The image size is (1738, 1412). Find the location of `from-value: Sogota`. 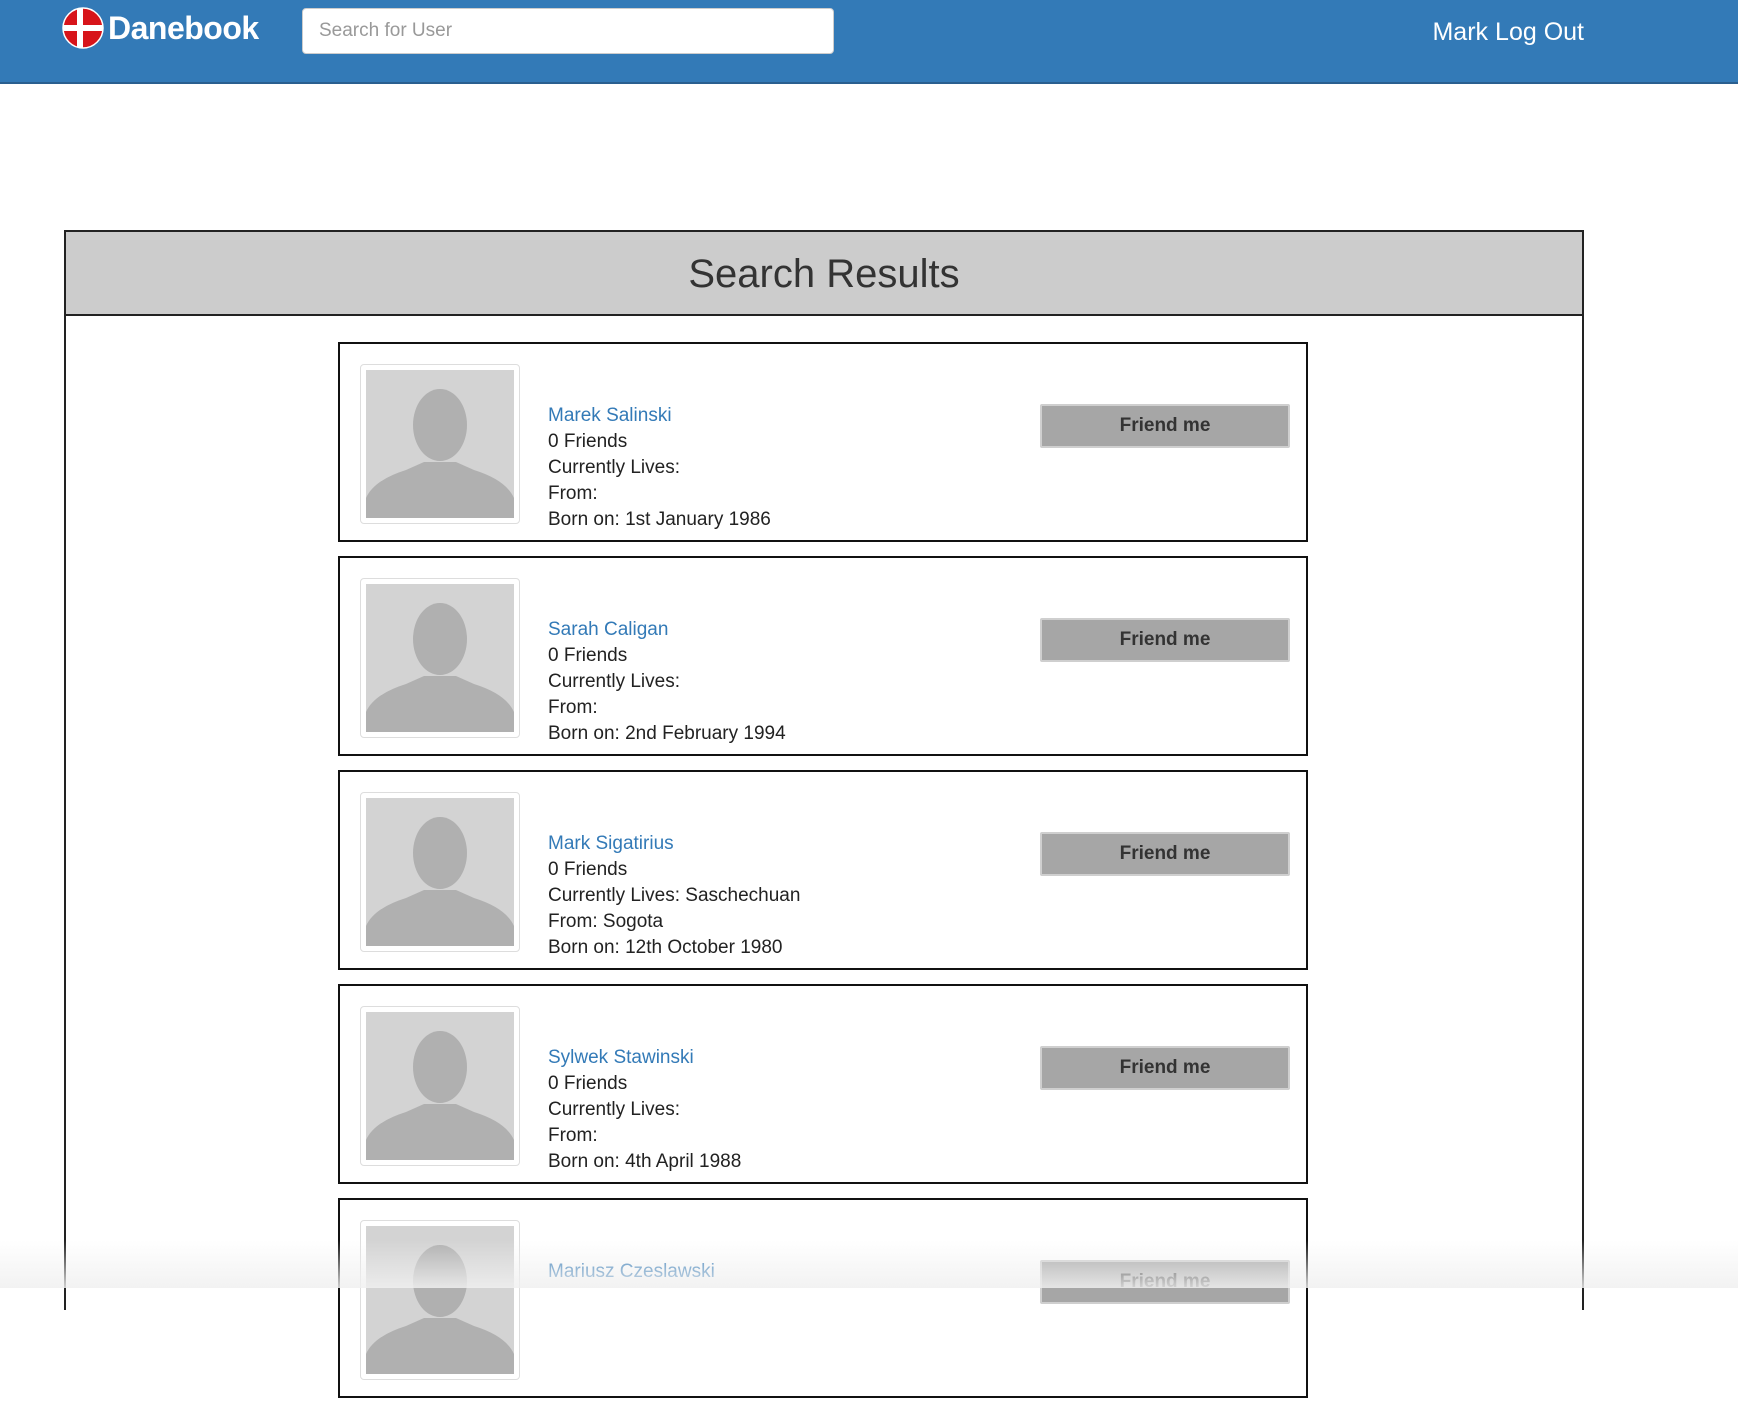

from-value: Sogota is located at coordinates (633, 921).